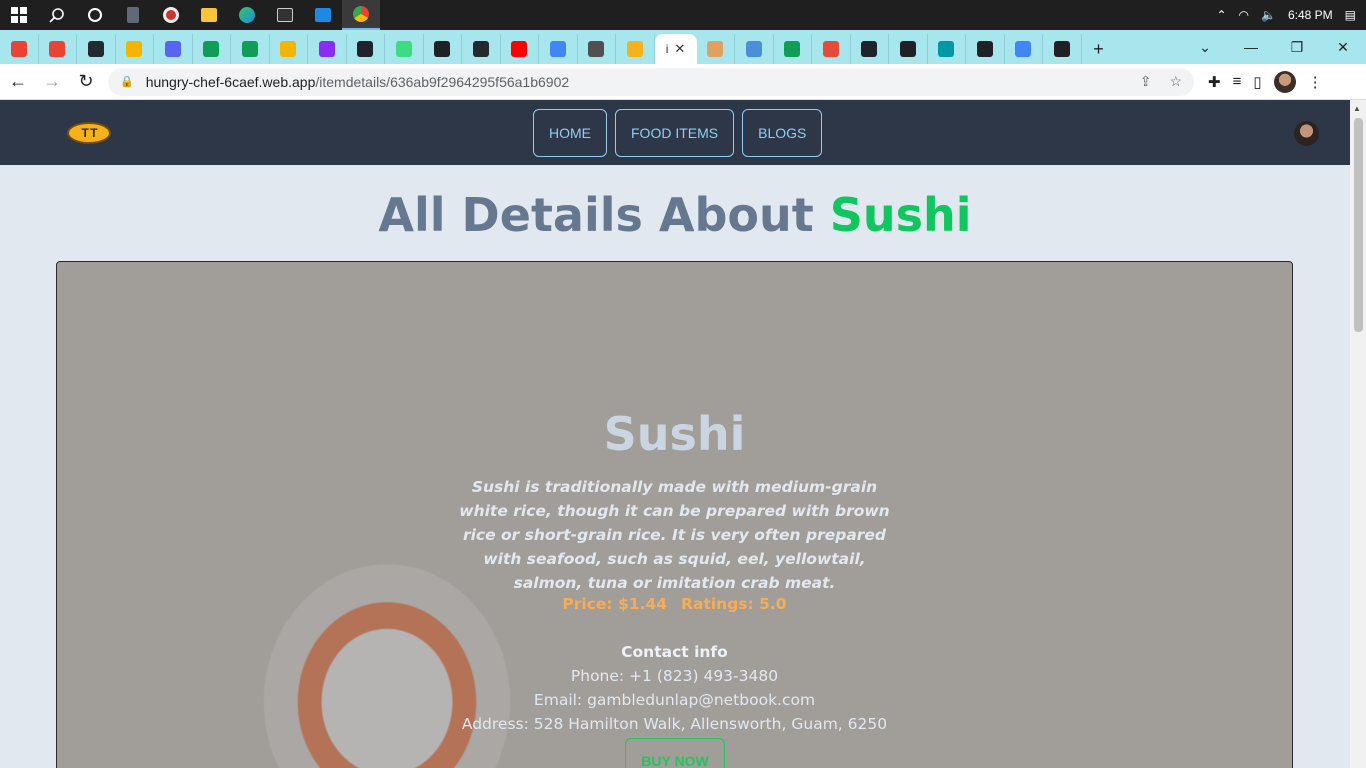 This screenshot has width=1366, height=768. Describe the element at coordinates (18, 82) in the screenshot. I see `back-button: ←` at that location.